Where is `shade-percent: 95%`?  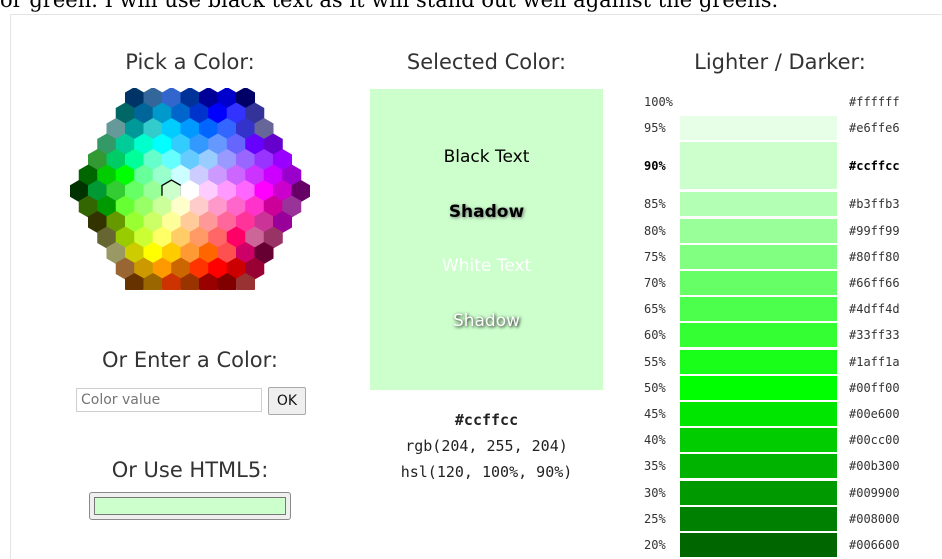 shade-percent: 95% is located at coordinates (655, 128).